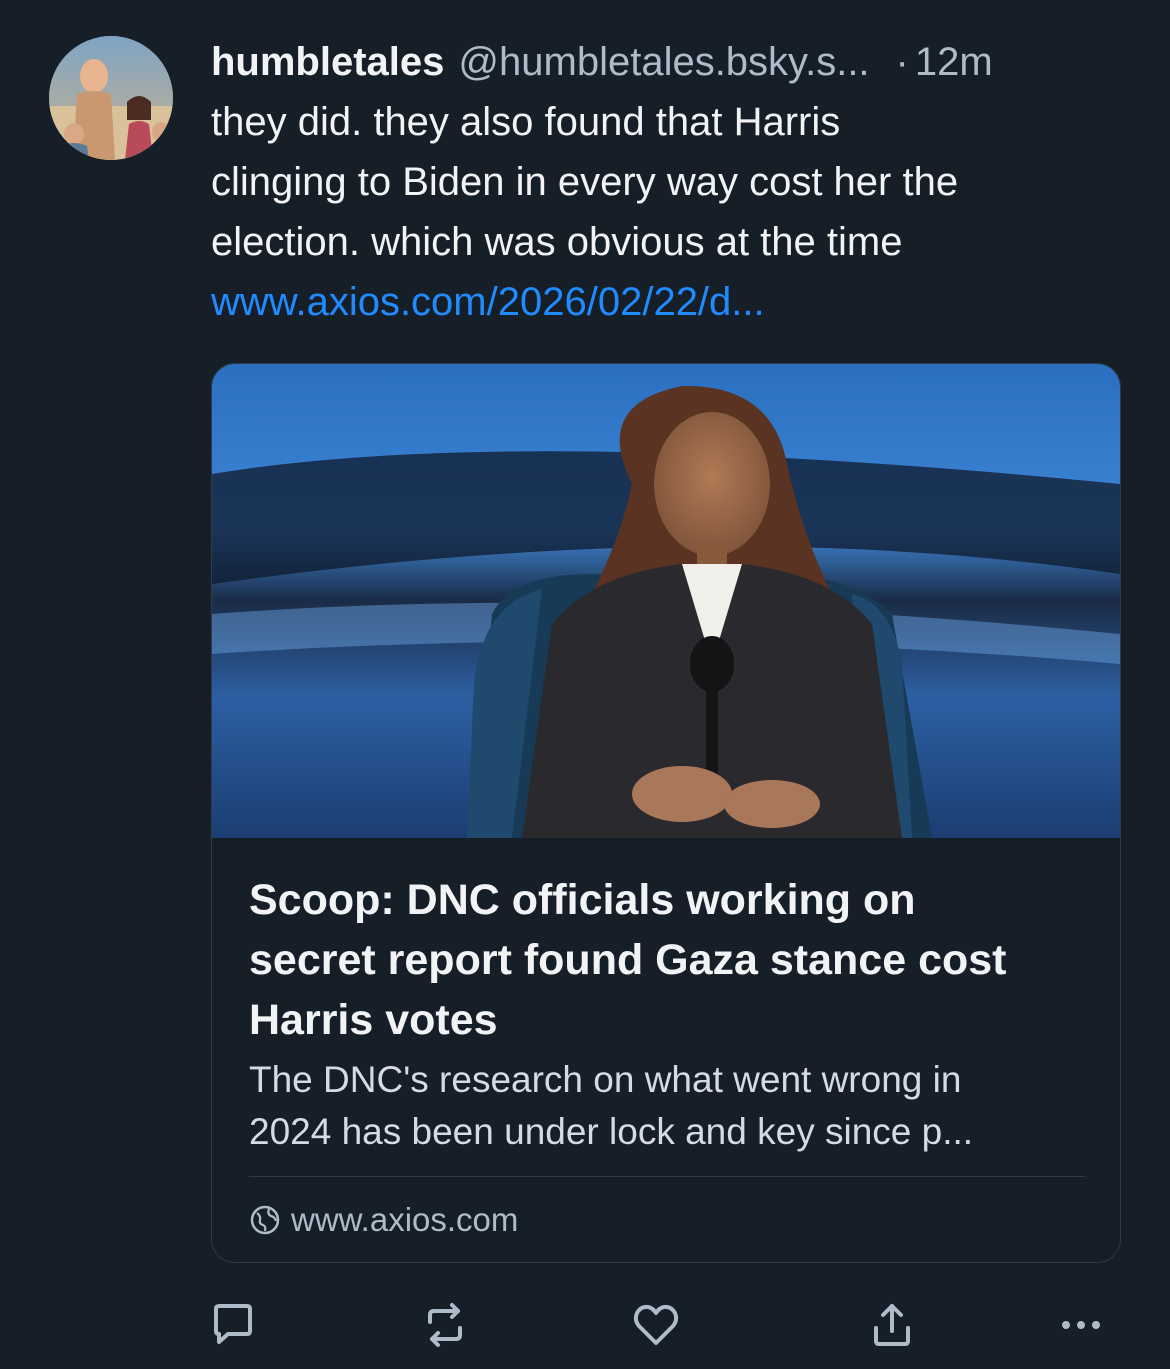  I want to click on heart-icon, so click(656, 1325).